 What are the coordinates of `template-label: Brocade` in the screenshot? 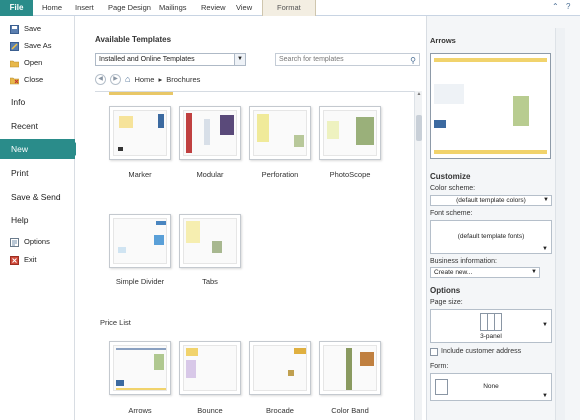 It's located at (280, 410).